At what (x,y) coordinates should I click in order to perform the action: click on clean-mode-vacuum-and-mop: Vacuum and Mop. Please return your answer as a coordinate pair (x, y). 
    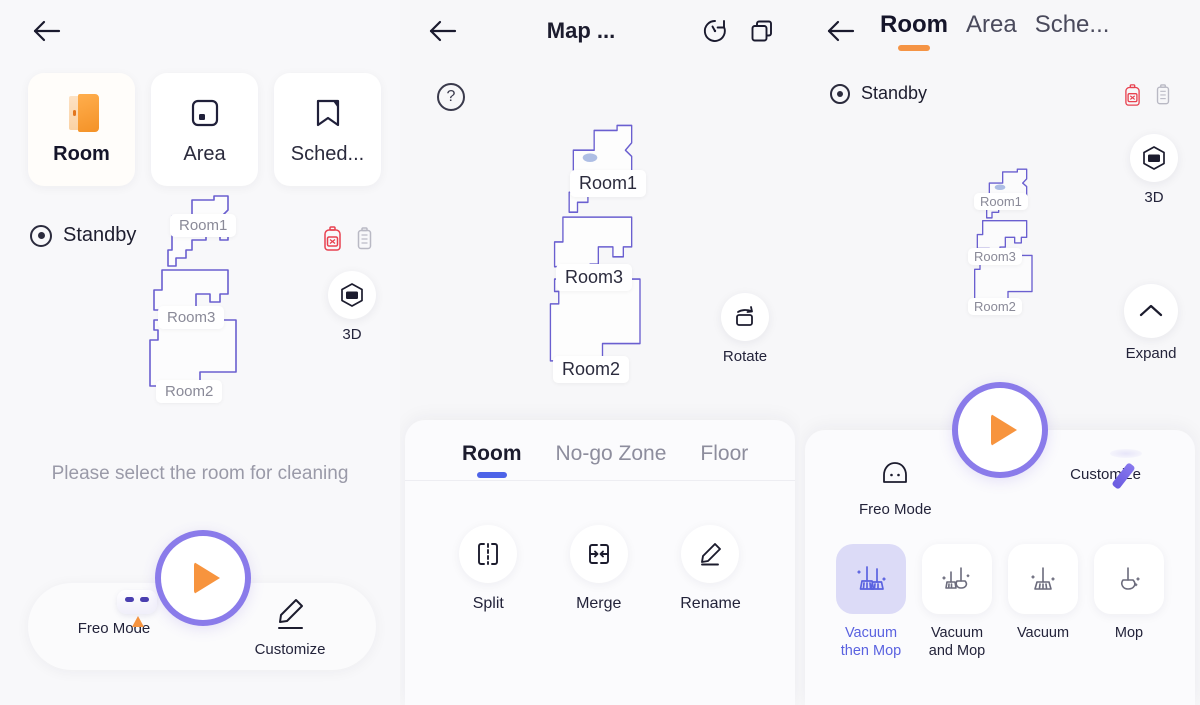
    Looking at the image, I should click on (957, 602).